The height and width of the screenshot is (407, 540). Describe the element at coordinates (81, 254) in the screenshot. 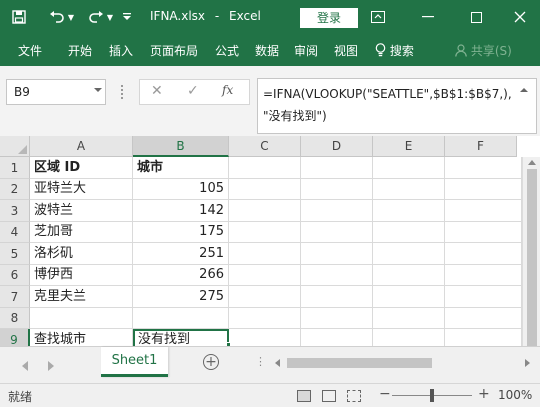

I see `cell-a5: 洛杉矶` at that location.